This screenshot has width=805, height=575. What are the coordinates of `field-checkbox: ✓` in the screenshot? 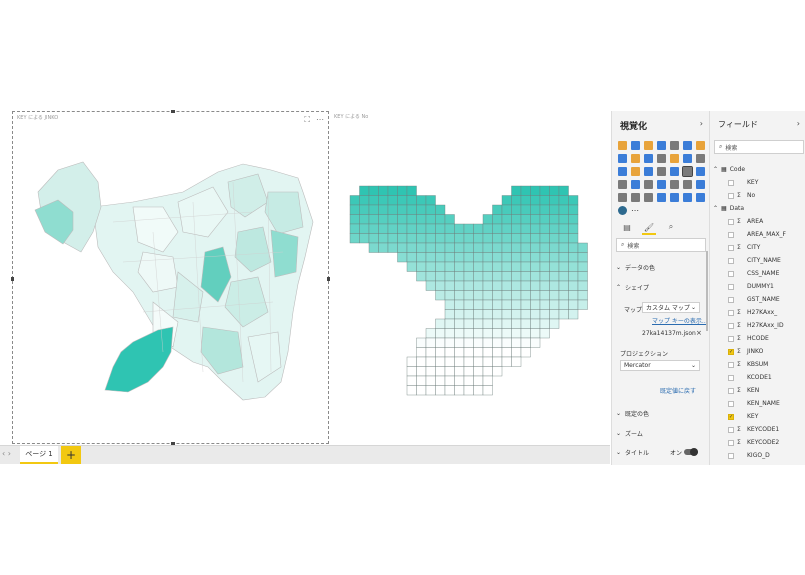 It's located at (731, 416).